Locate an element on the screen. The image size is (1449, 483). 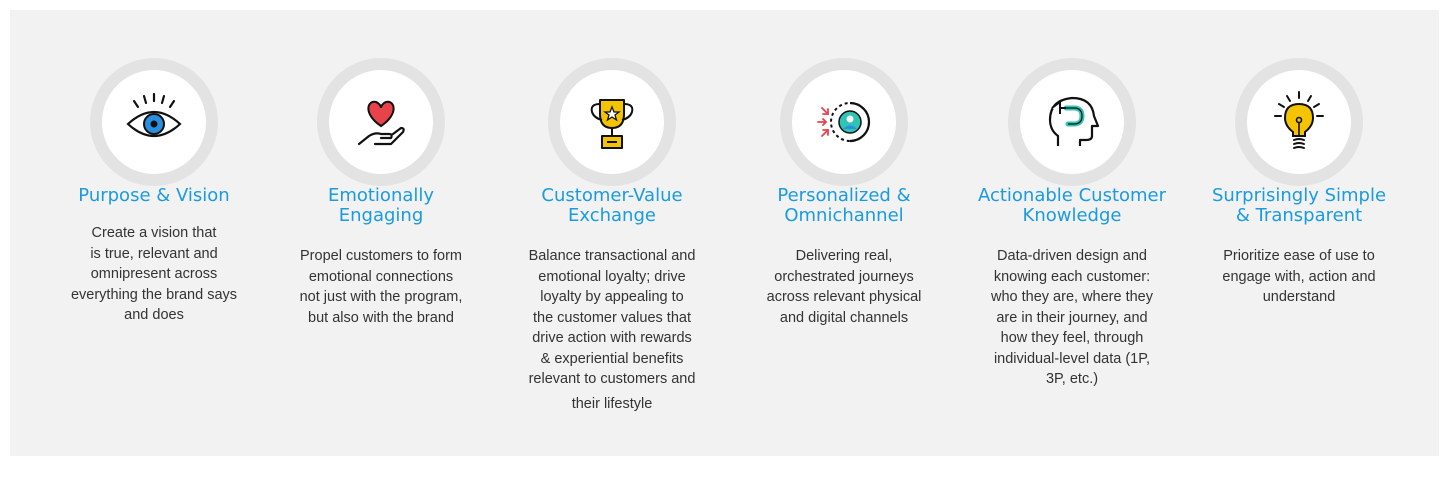
pillar-title: Purpose & Vision is located at coordinates (154, 195).